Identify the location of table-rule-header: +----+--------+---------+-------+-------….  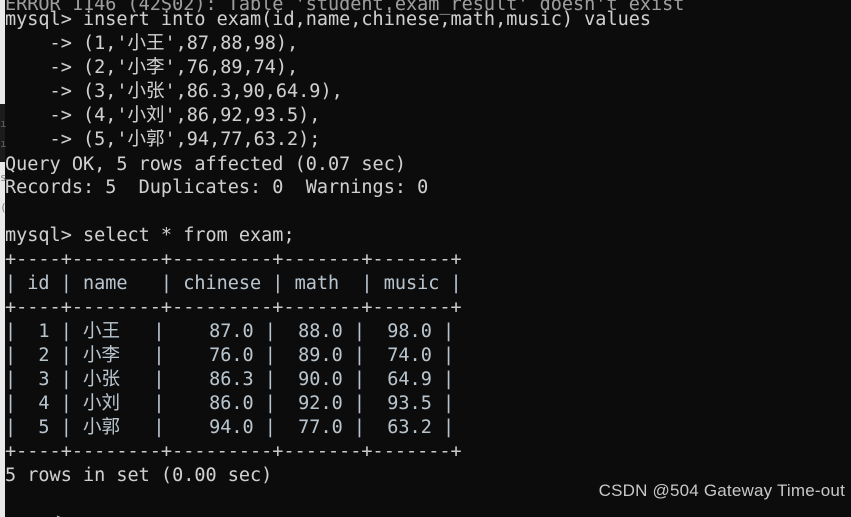
(233, 307).